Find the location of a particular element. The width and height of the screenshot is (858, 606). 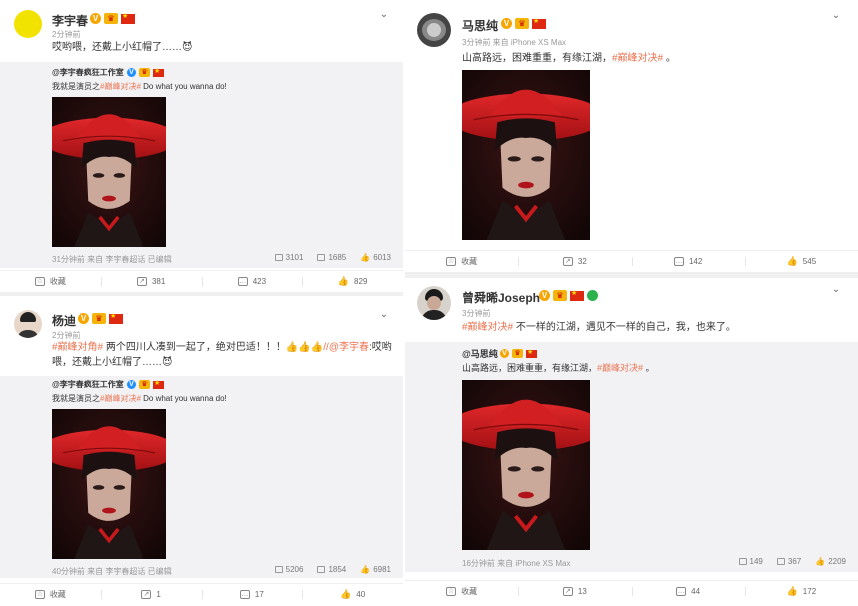

repost-stat-forward: 5206 is located at coordinates (288, 569).